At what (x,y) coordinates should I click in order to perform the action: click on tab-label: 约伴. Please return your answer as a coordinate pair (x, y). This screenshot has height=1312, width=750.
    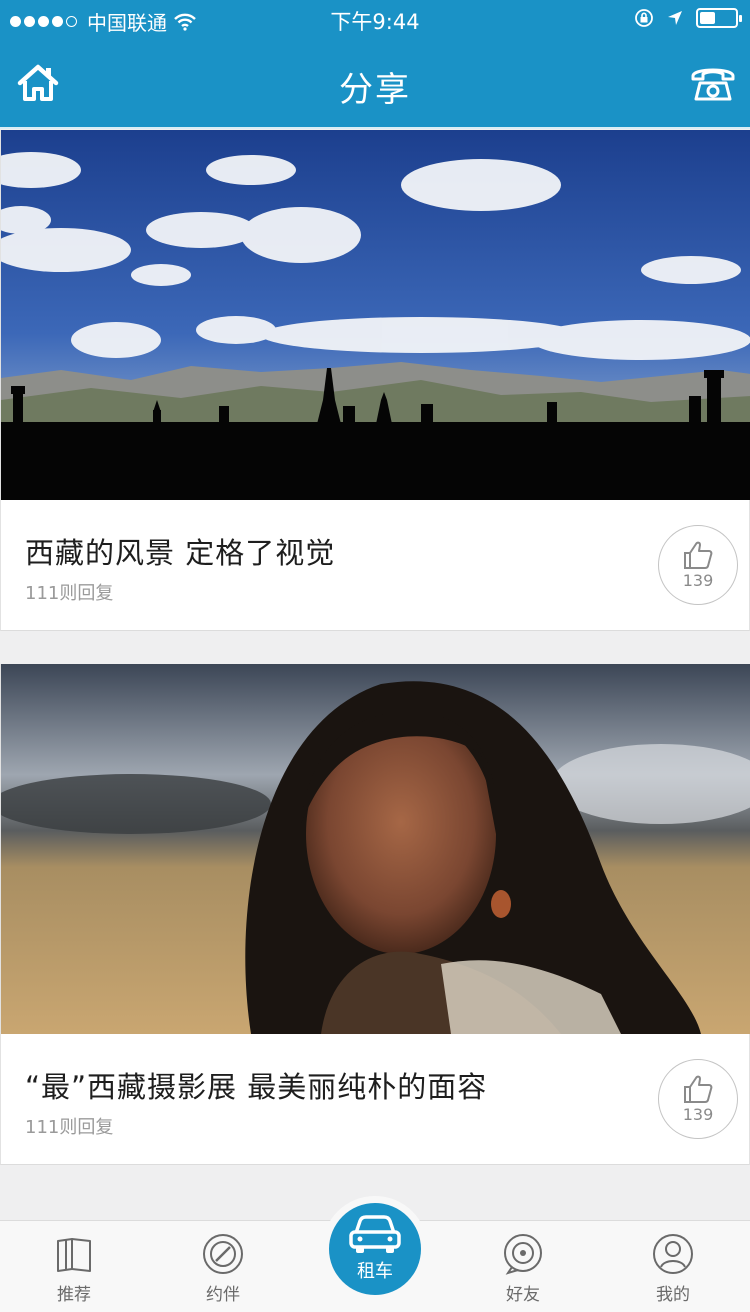
    Looking at the image, I should click on (223, 1295).